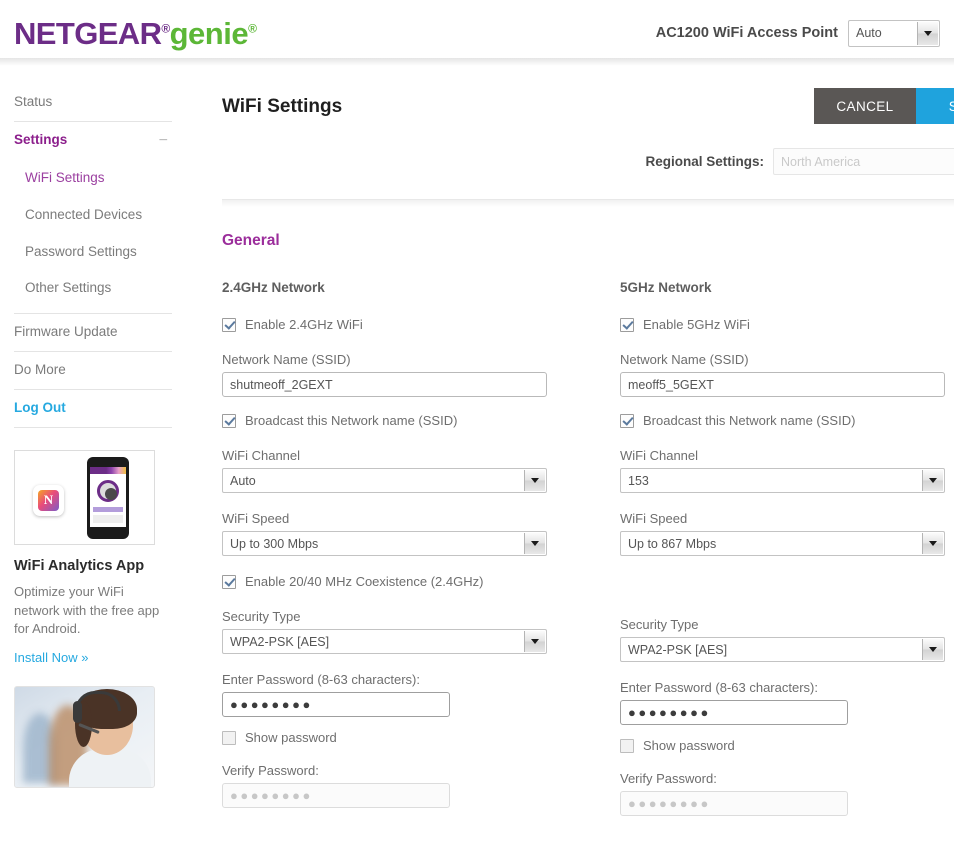  Describe the element at coordinates (93, 141) in the screenshot. I see `sidebar-item-settings: Settings −` at that location.